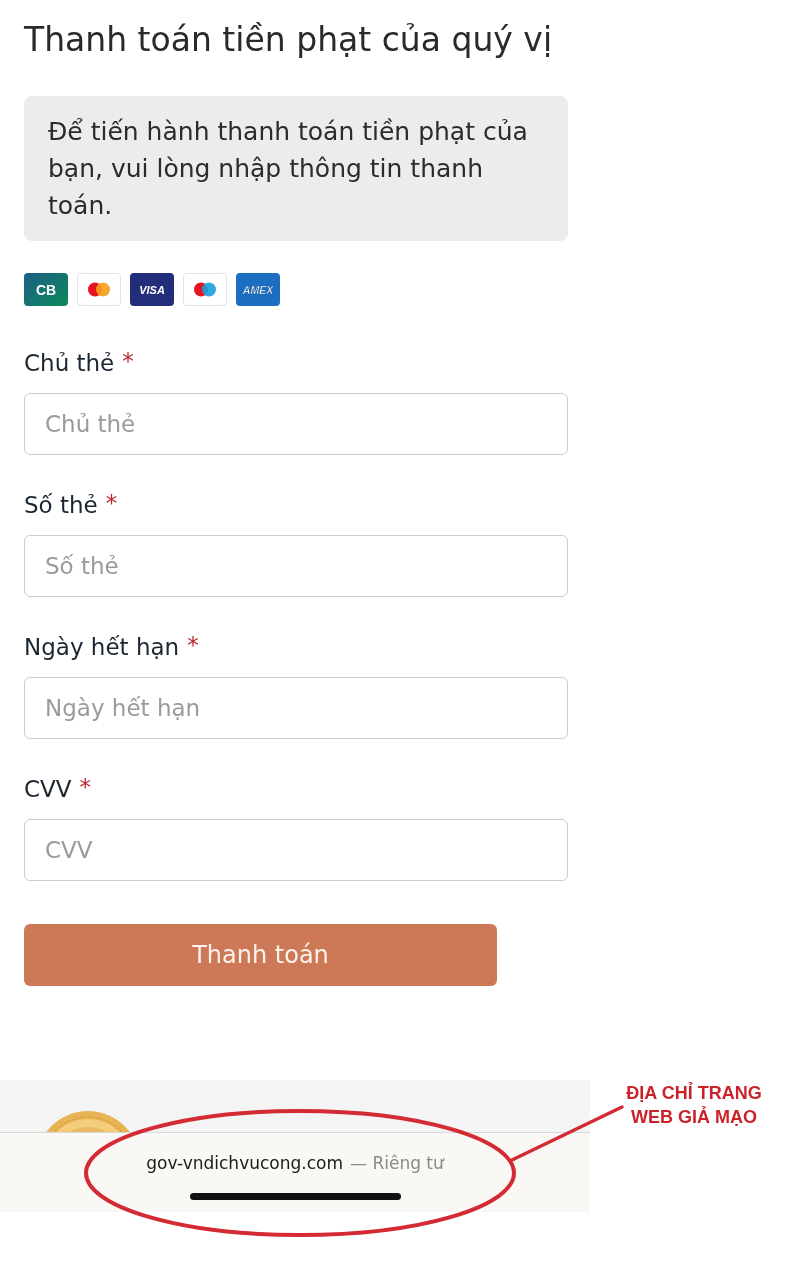 This screenshot has height=1287, width=810. Describe the element at coordinates (46, 289) in the screenshot. I see `cb-logo: CB` at that location.